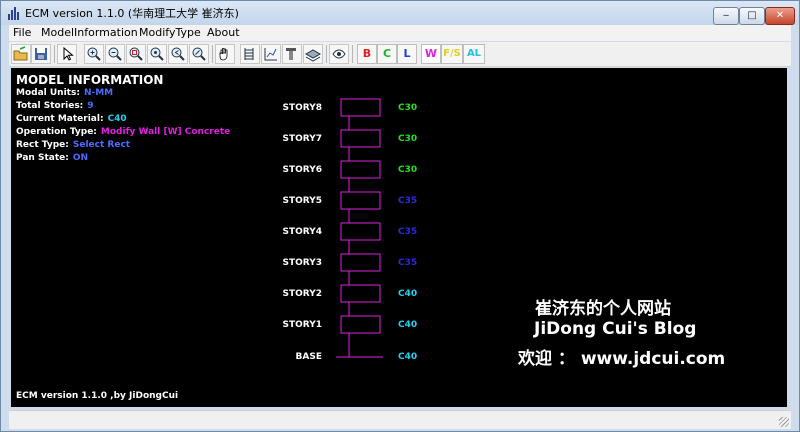  I want to click on pan-hand-icon, so click(225, 54).